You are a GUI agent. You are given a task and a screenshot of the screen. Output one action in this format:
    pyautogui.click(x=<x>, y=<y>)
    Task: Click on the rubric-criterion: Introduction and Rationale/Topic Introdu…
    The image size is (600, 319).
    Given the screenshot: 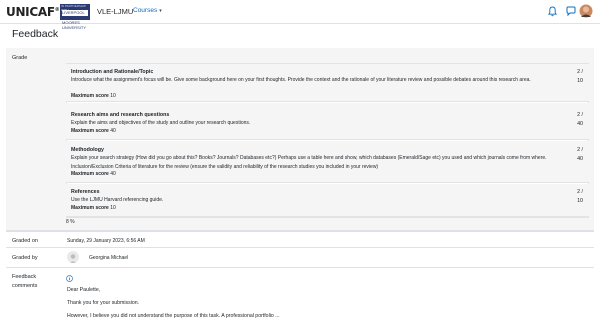 What is the action you would take?
    pyautogui.click(x=327, y=83)
    